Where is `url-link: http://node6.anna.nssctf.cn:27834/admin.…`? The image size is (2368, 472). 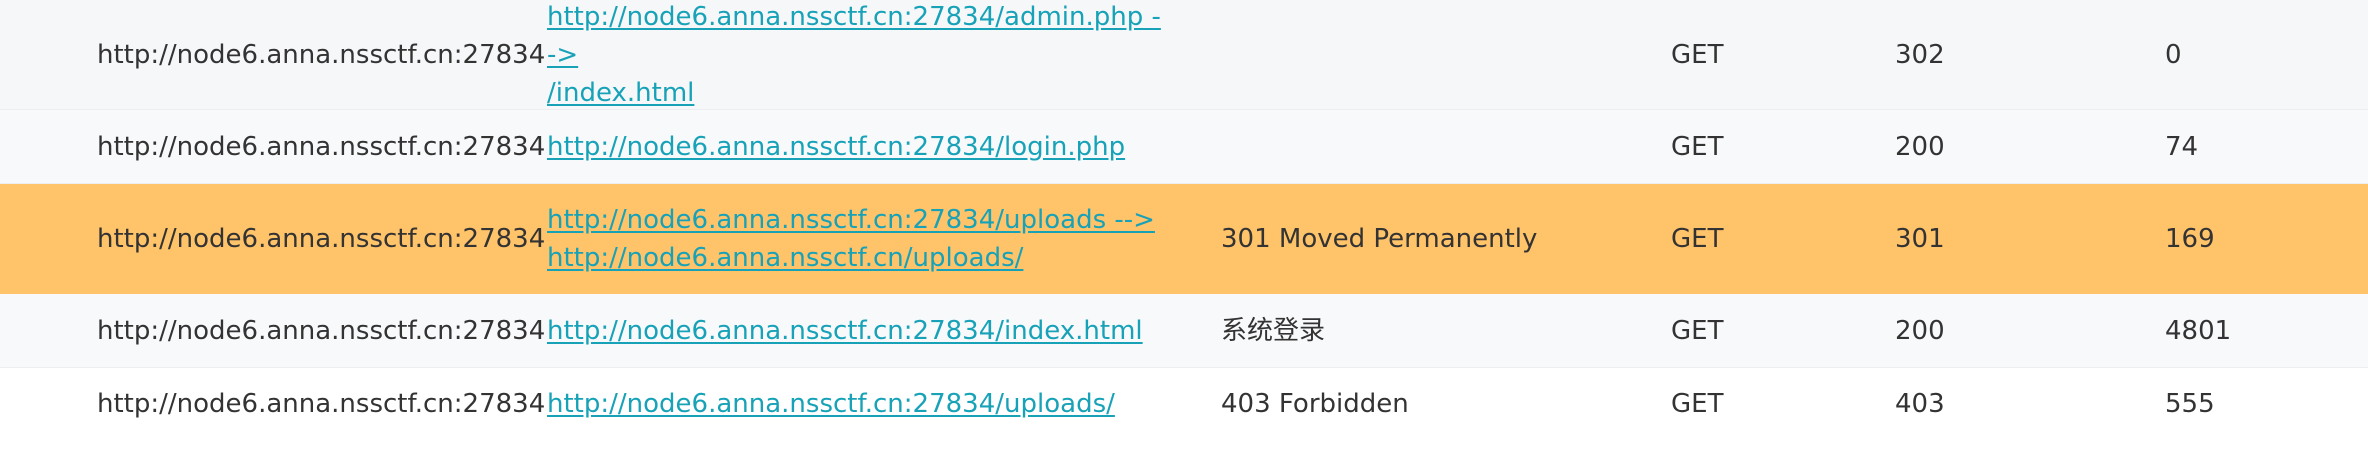 url-link: http://node6.anna.nssctf.cn:27834/admin.… is located at coordinates (857, 37).